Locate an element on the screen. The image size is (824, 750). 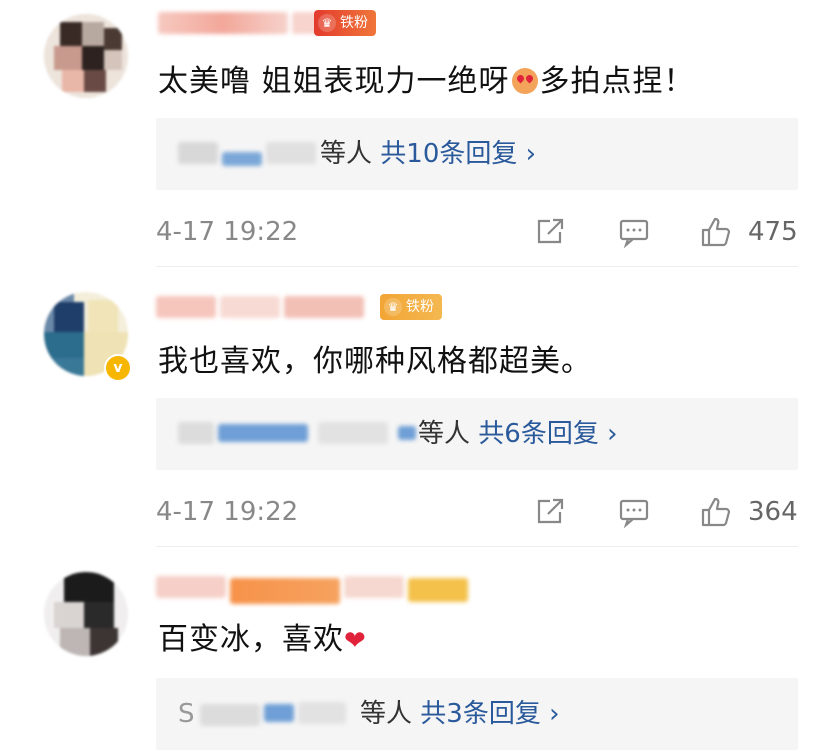
comment-text-part: 多拍点捏！ is located at coordinates (617, 81).